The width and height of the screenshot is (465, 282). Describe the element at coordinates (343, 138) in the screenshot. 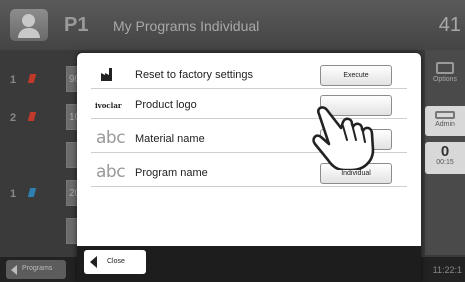

I see `pointing-hand-icon` at that location.